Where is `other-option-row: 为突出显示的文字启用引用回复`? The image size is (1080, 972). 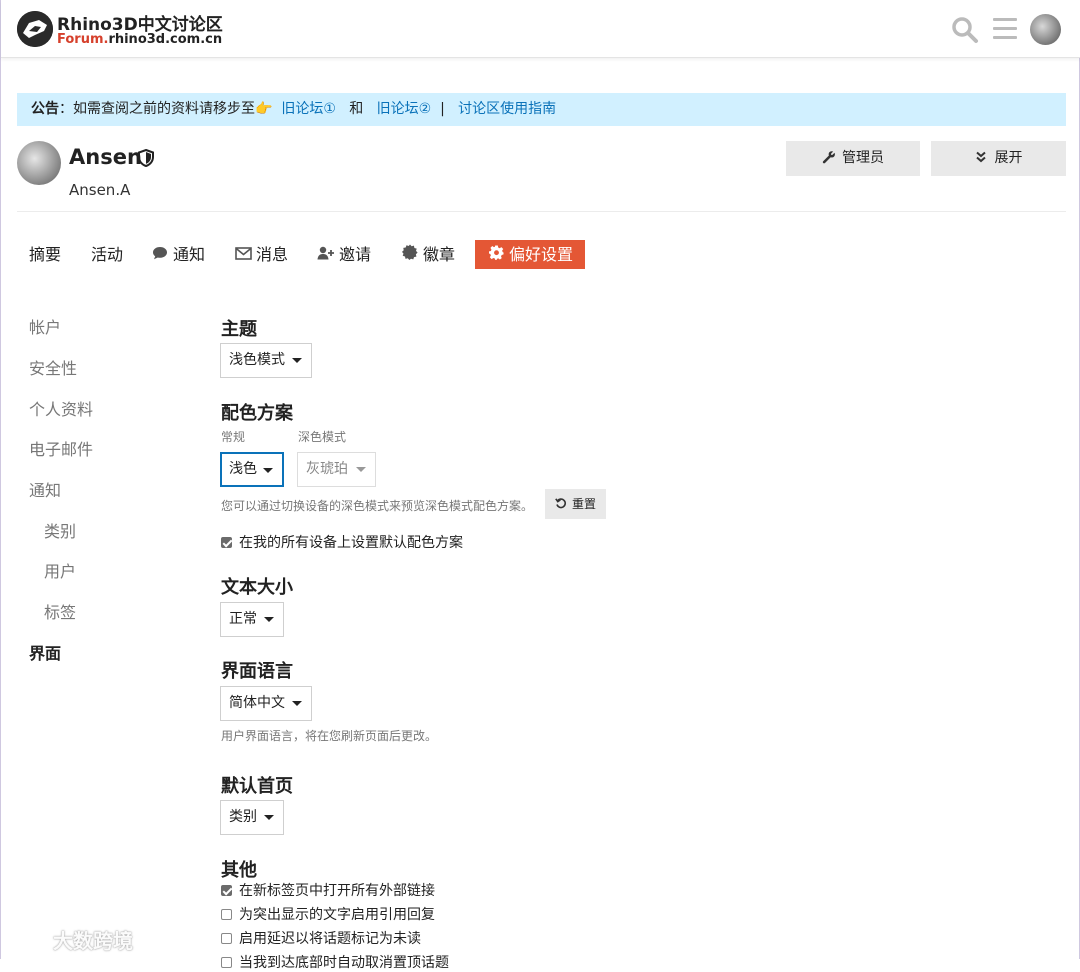 other-option-row: 为突出显示的文字启用引用回复 is located at coordinates (328, 914).